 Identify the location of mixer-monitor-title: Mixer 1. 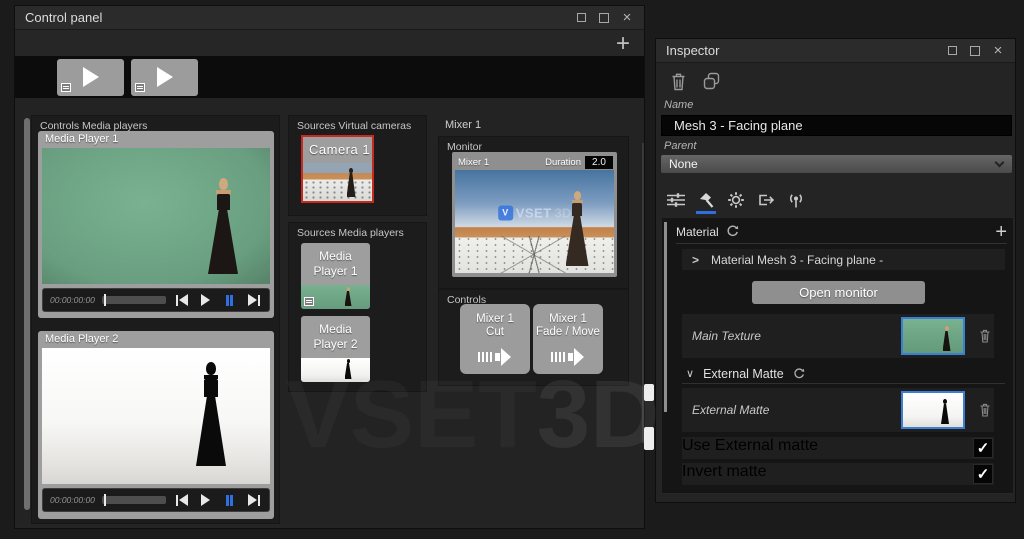
(474, 162).